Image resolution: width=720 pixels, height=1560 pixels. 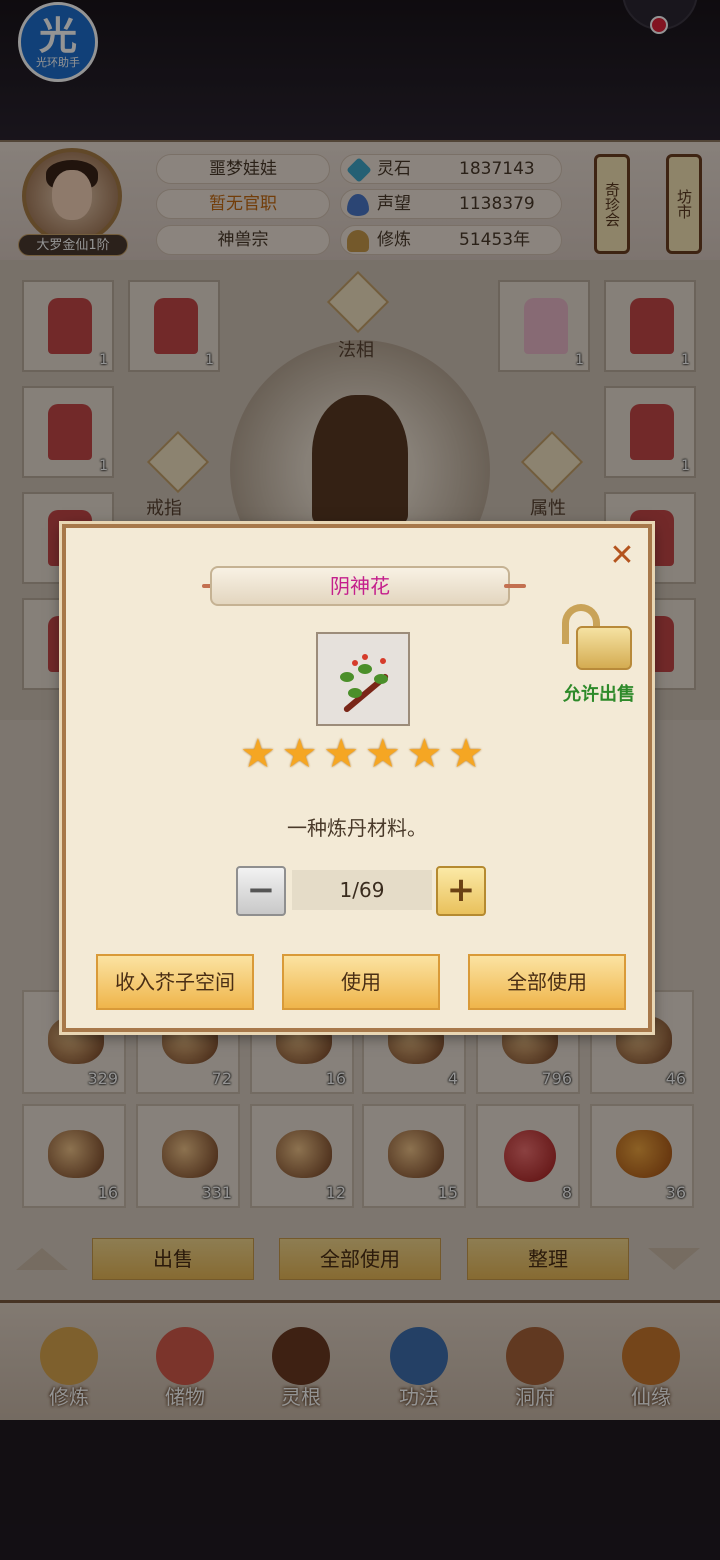 What do you see at coordinates (363, 679) in the screenshot?
I see `item-image` at bounding box center [363, 679].